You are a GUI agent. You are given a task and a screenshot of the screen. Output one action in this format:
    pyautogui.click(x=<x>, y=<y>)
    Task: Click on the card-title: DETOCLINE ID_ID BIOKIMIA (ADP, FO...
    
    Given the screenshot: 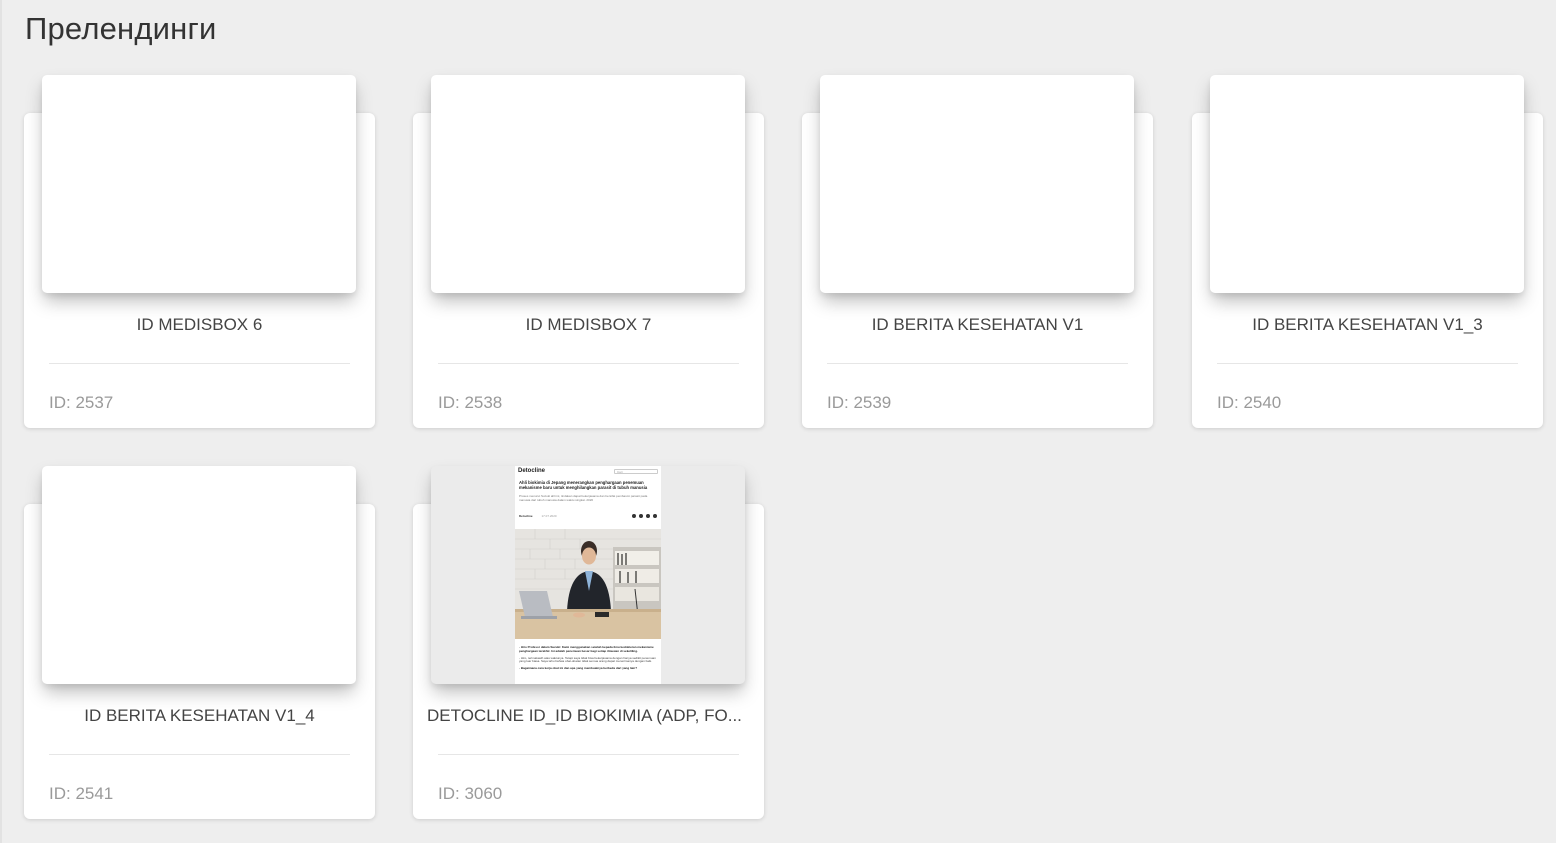 What is the action you would take?
    pyautogui.click(x=584, y=715)
    